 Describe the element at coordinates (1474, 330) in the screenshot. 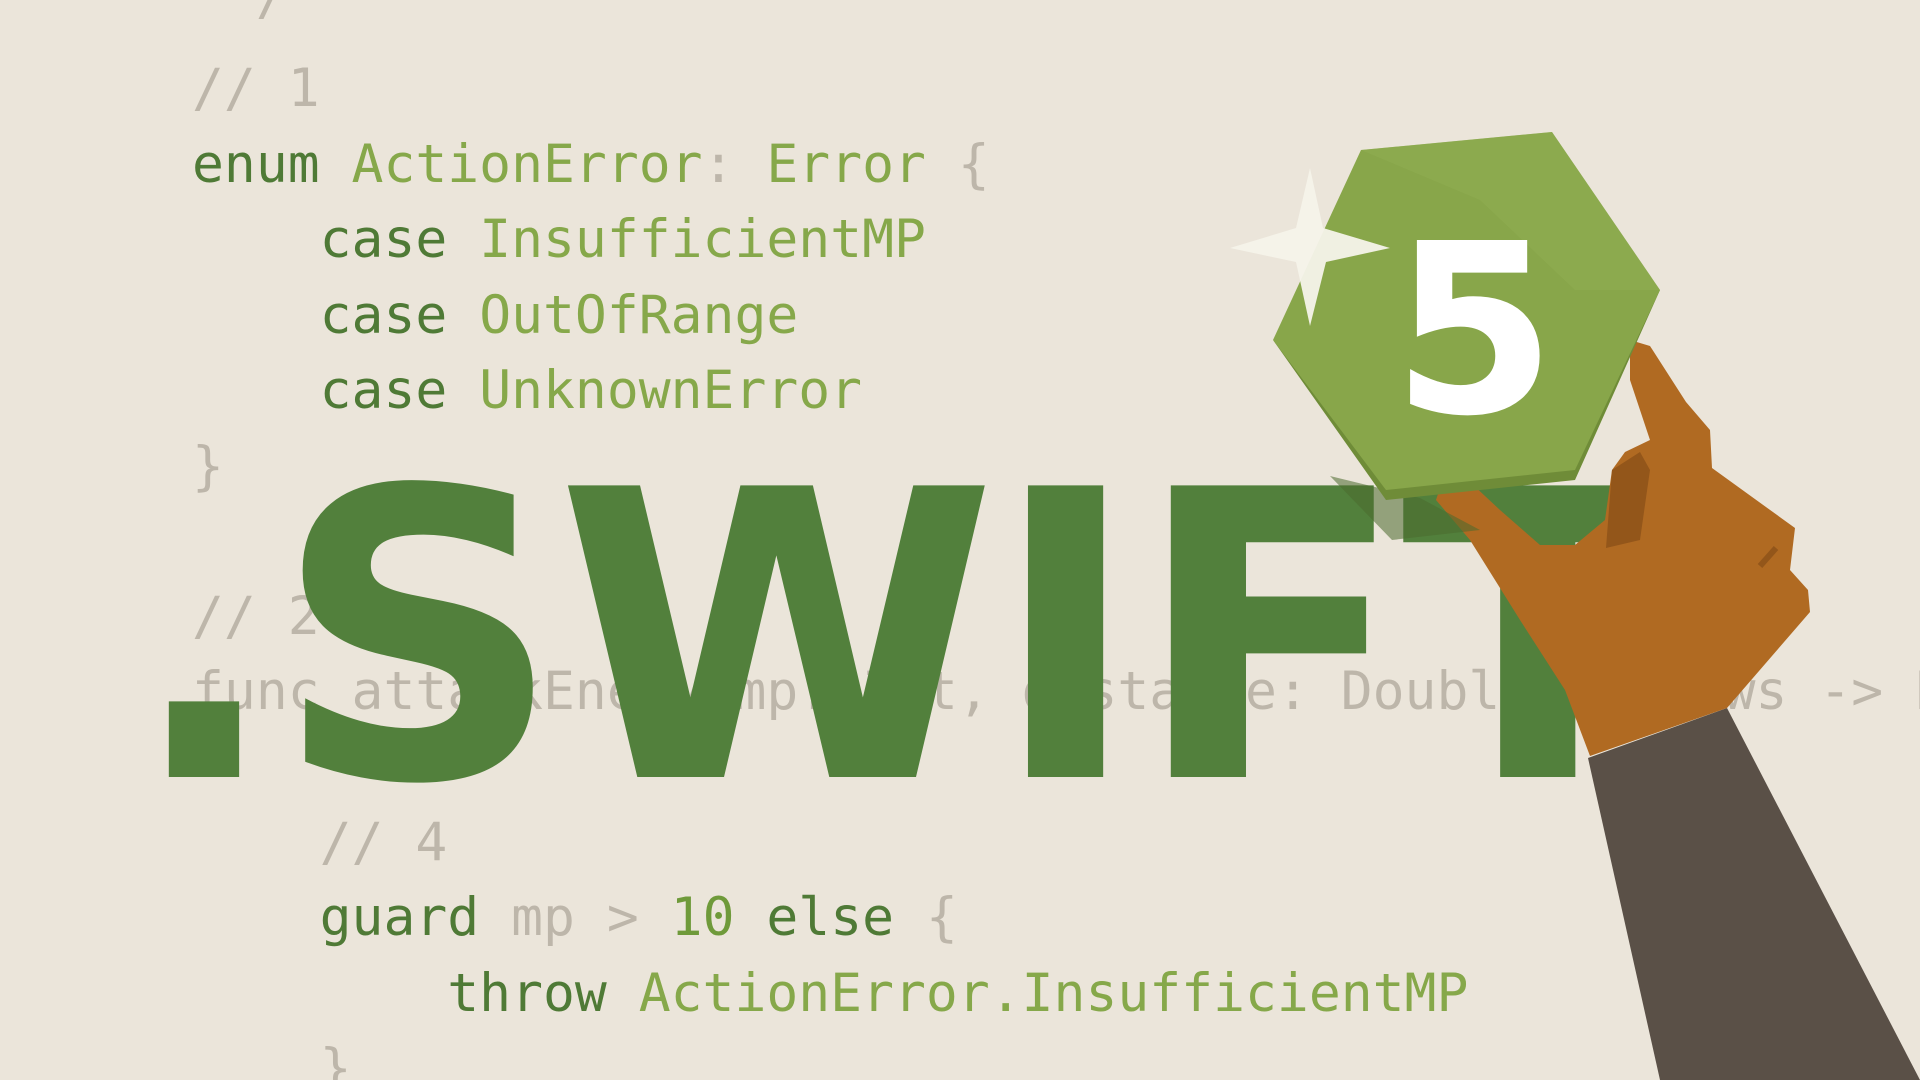

I see `badge-number: 5` at that location.